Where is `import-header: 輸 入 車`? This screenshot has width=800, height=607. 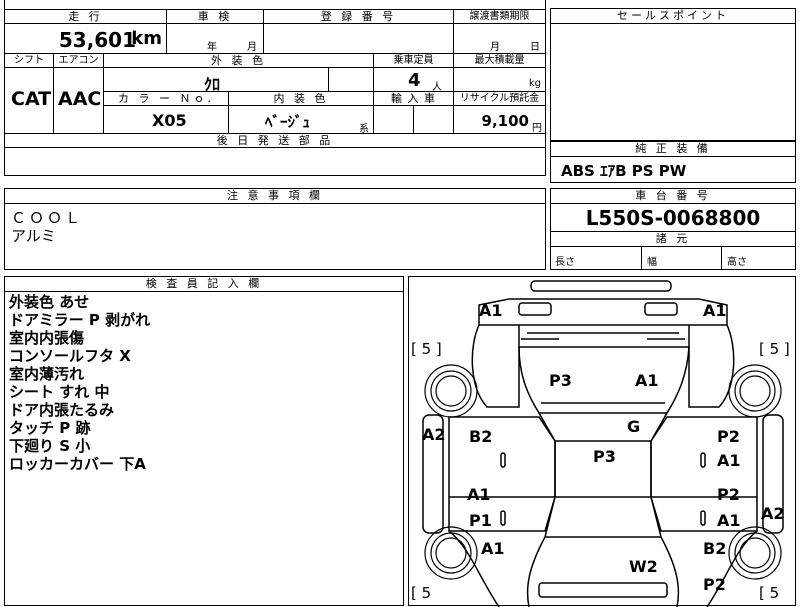
import-header: 輸 入 車 is located at coordinates (414, 99).